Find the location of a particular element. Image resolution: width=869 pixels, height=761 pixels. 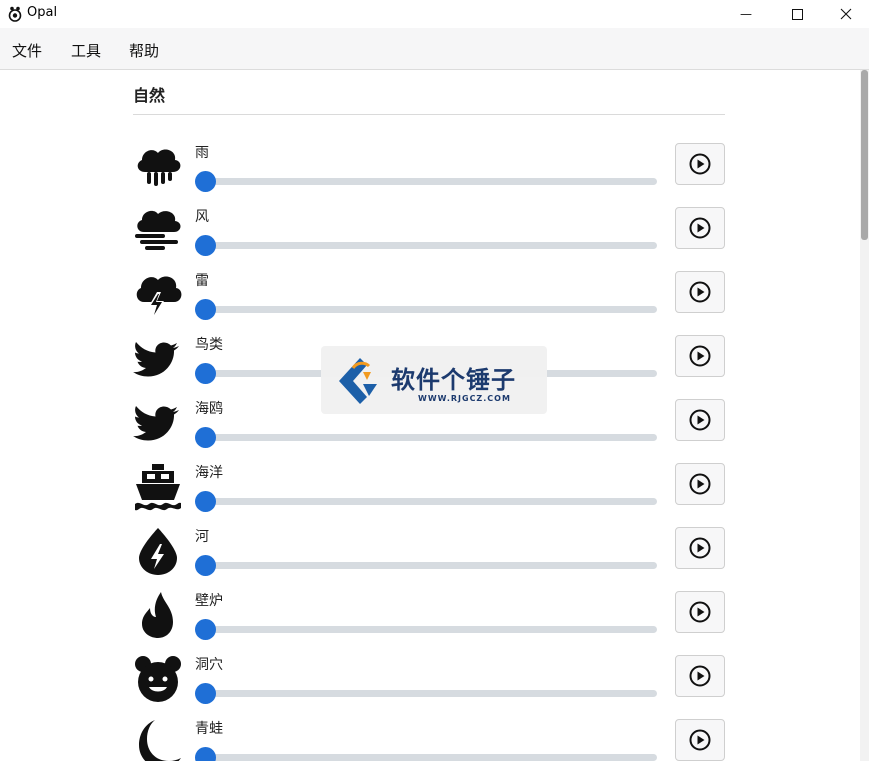

vertical-scrollbar is located at coordinates (864, 415).